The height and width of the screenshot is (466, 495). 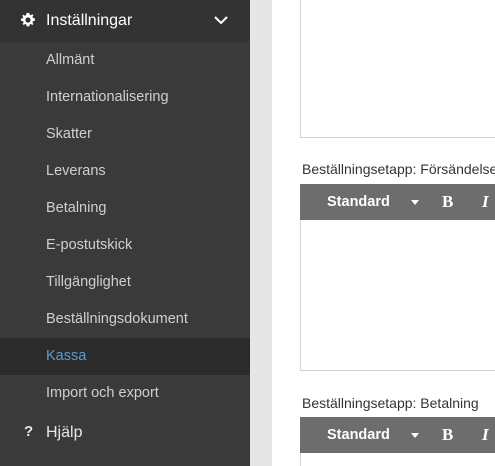 What do you see at coordinates (397, 69) in the screenshot?
I see `editor-area-previous` at bounding box center [397, 69].